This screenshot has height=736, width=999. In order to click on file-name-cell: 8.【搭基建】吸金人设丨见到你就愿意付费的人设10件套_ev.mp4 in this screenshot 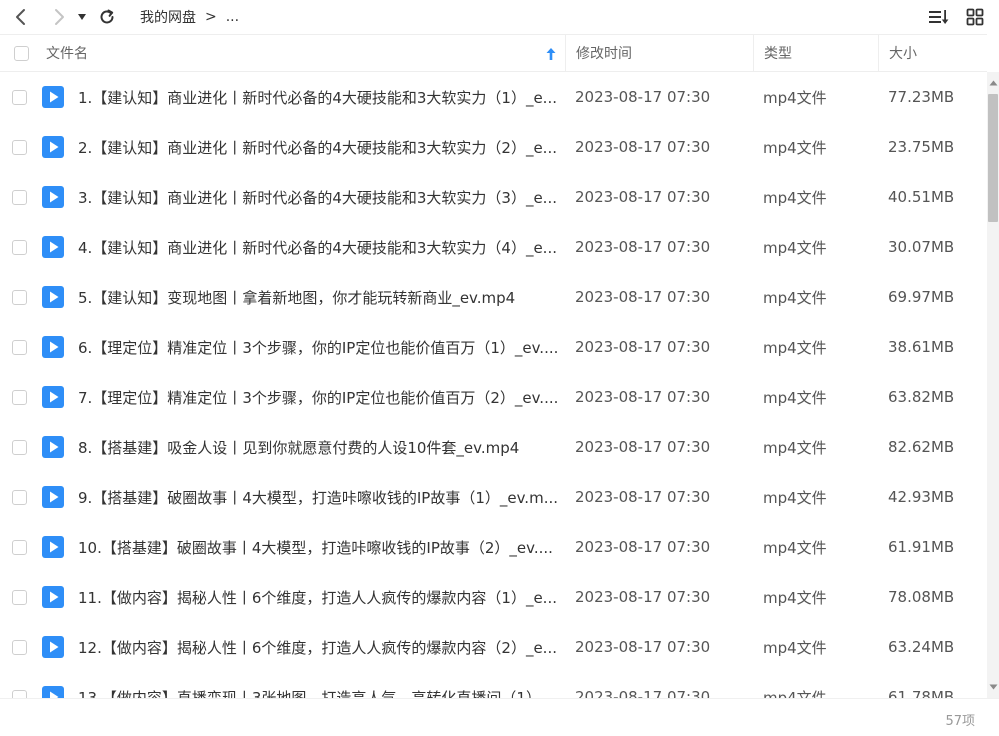, I will do `click(321, 447)`.